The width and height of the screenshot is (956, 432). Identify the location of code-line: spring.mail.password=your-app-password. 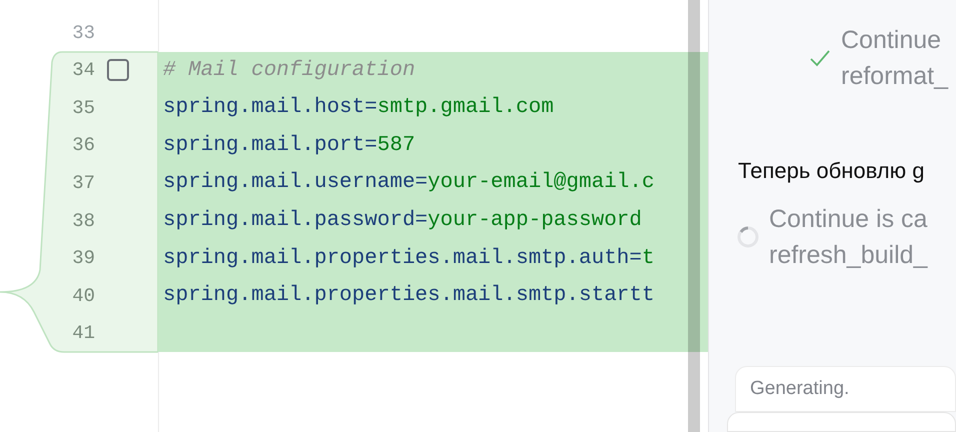
(402, 221).